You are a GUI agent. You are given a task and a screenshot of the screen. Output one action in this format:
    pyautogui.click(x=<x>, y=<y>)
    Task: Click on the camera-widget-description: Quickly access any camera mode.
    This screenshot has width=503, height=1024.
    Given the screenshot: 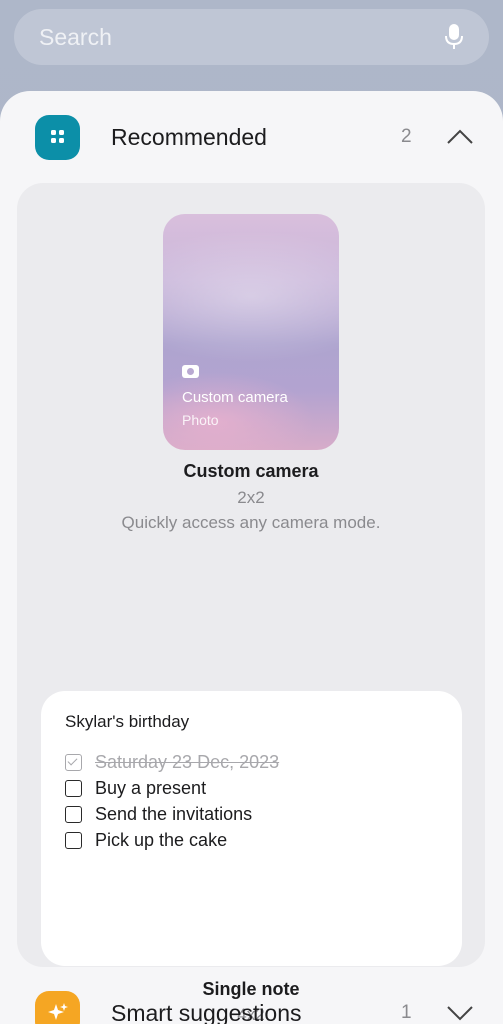 What is the action you would take?
    pyautogui.click(x=251, y=522)
    